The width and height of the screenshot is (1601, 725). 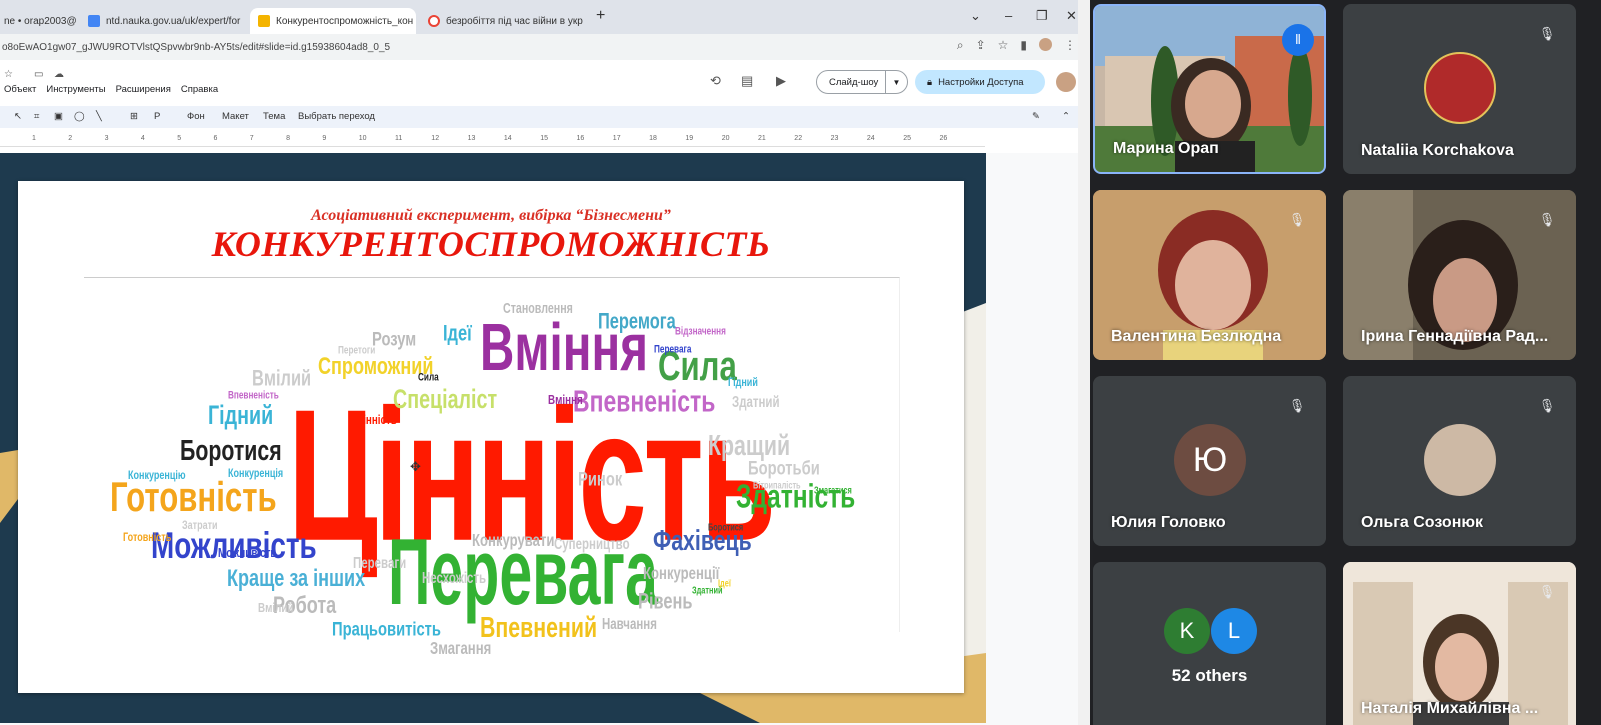 What do you see at coordinates (503, 21) in the screenshot?
I see `browser-tab-google-search: безробіття під час війни в укр ✕` at bounding box center [503, 21].